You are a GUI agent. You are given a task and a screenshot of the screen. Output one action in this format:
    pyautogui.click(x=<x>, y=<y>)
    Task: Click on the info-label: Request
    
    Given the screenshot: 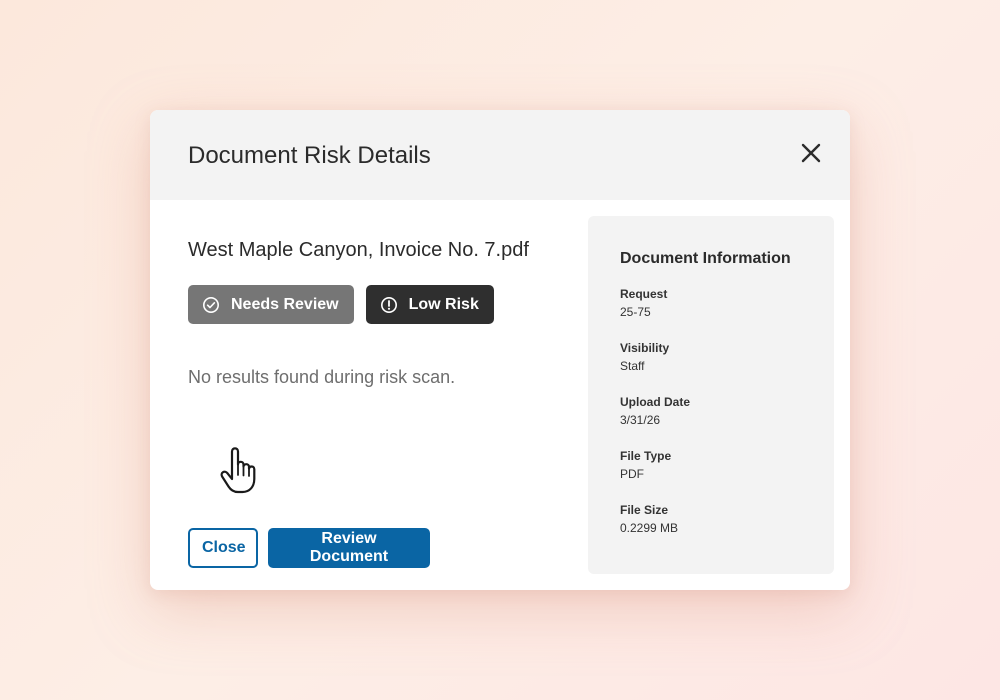 What is the action you would take?
    pyautogui.click(x=644, y=294)
    